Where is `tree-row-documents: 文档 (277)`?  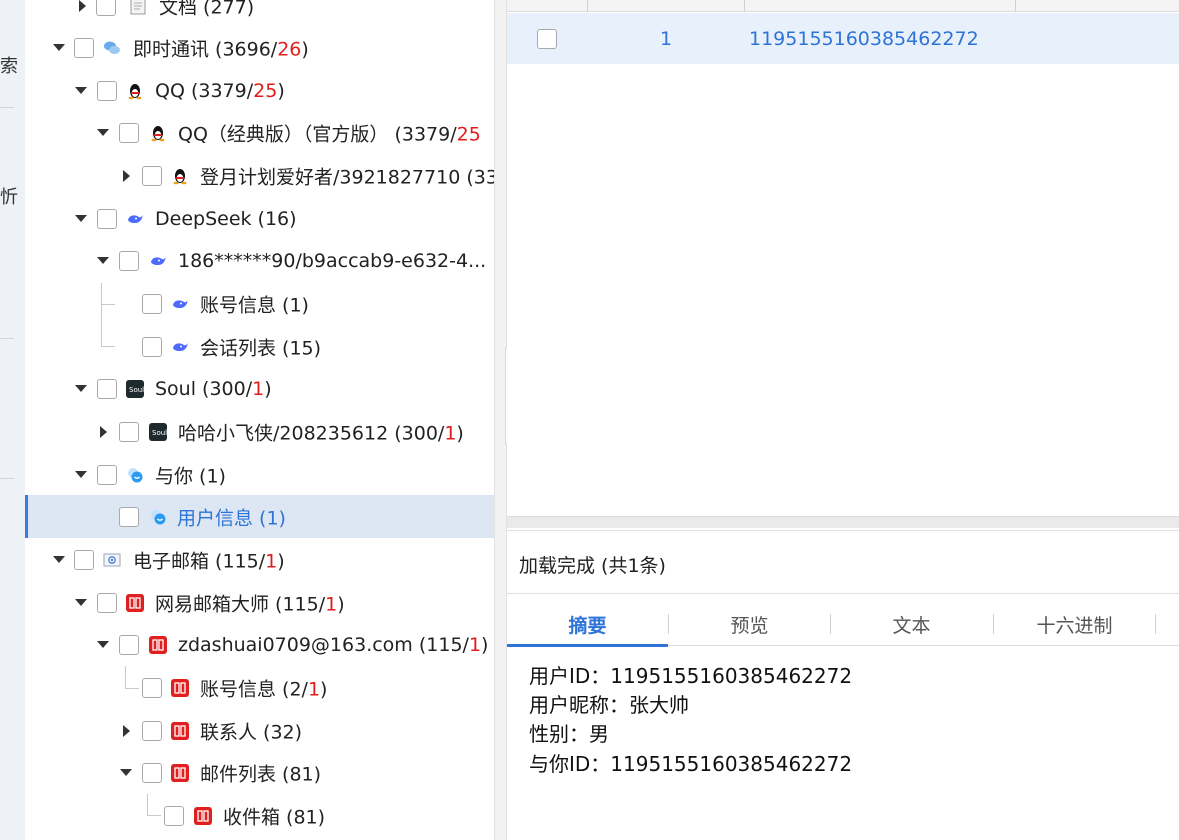
tree-row-documents: 文档 (277) is located at coordinates (259, 13).